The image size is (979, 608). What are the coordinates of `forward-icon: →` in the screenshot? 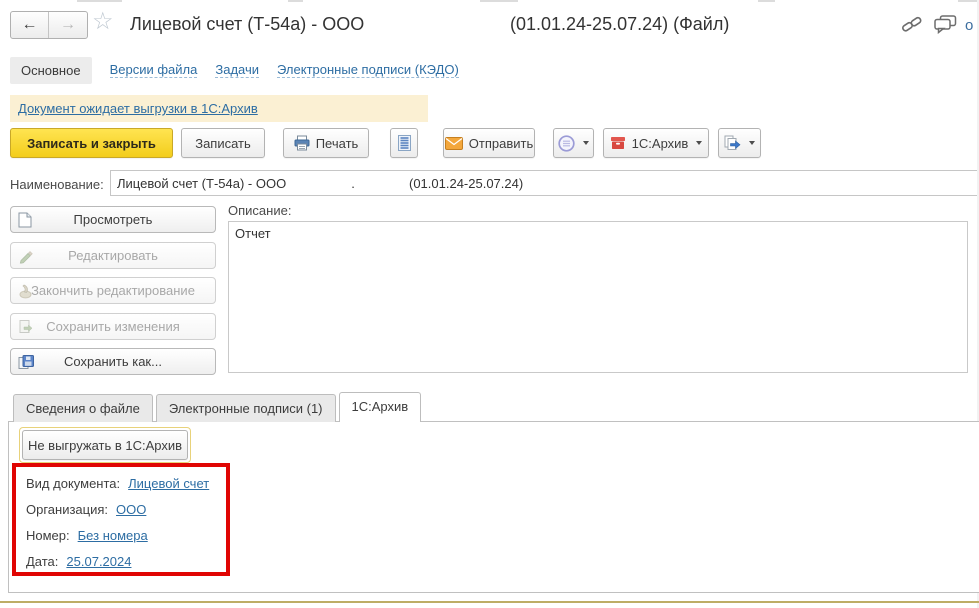 It's located at (68, 25).